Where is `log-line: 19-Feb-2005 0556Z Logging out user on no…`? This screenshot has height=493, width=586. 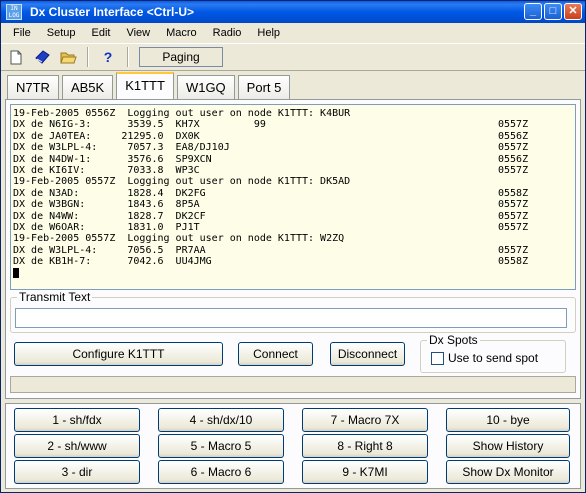
log-line: 19-Feb-2005 0556Z Logging out user on no… is located at coordinates (293, 113).